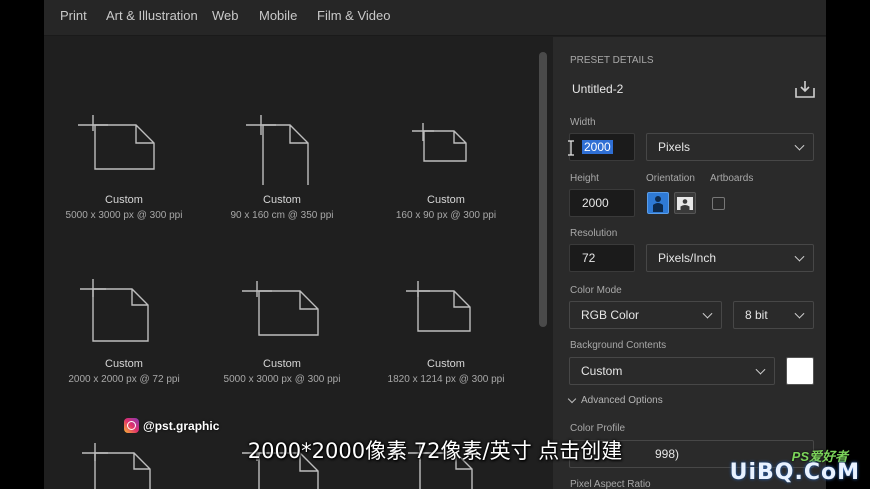 This screenshot has height=489, width=870. Describe the element at coordinates (114, 310) in the screenshot. I see `document-square-icon` at that location.